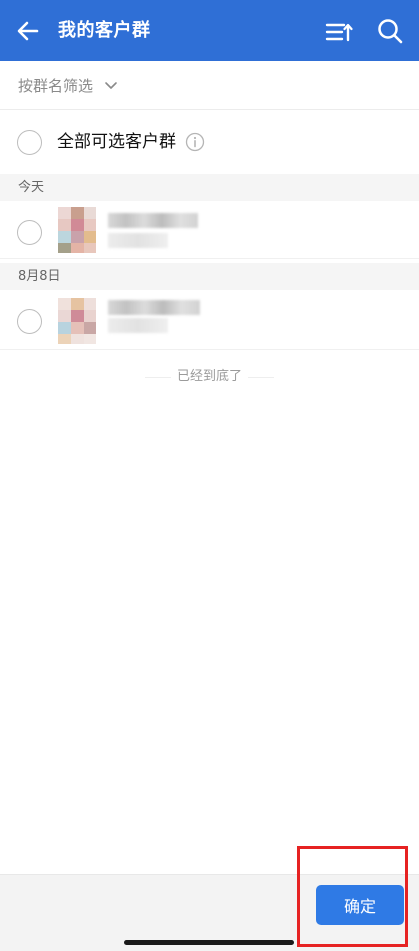  What do you see at coordinates (209, 942) in the screenshot?
I see `home-indicator` at bounding box center [209, 942].